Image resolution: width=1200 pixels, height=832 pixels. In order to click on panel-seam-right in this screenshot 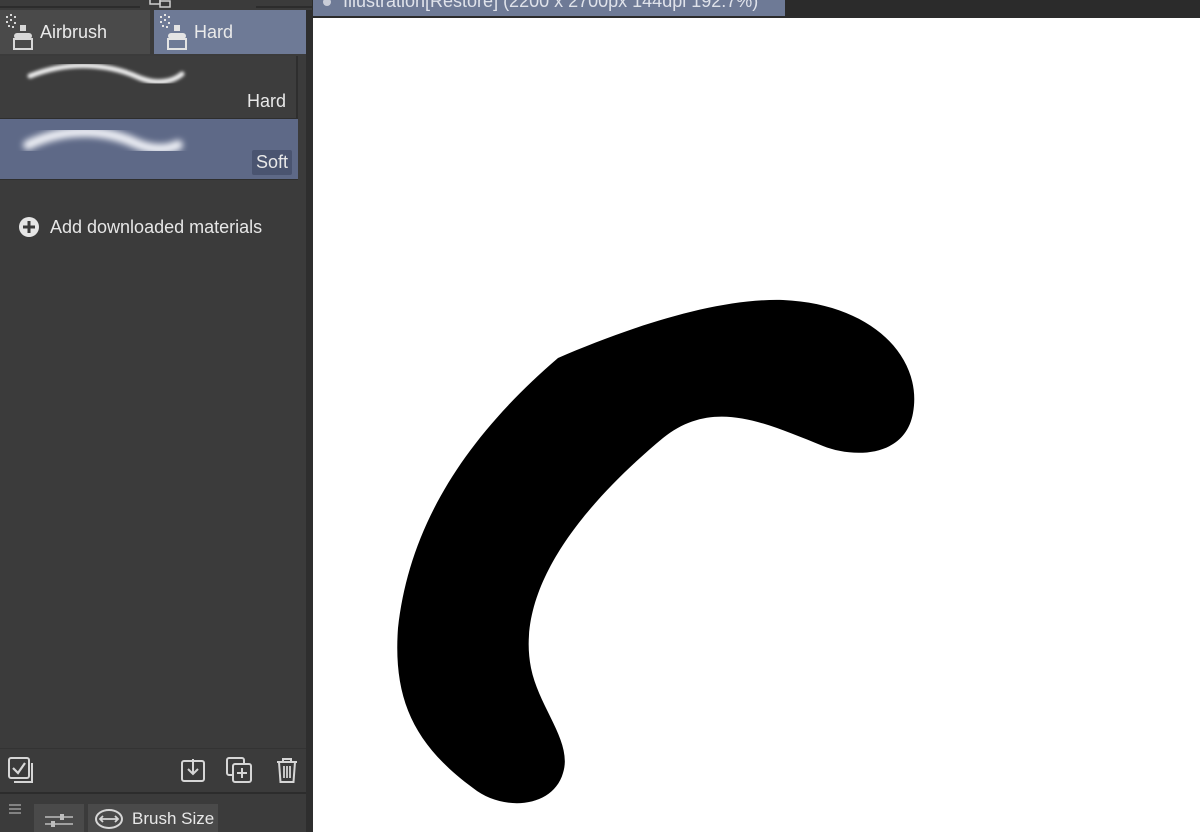, I will do `click(284, 7)`.